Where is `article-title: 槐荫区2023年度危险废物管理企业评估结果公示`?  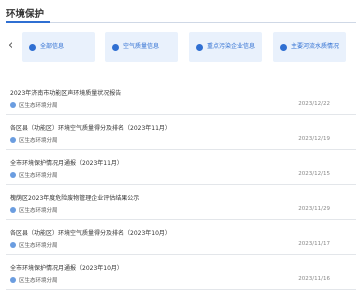 article-title: 槐荫区2023年度危险废物管理企业评估结果公示 is located at coordinates (74, 197).